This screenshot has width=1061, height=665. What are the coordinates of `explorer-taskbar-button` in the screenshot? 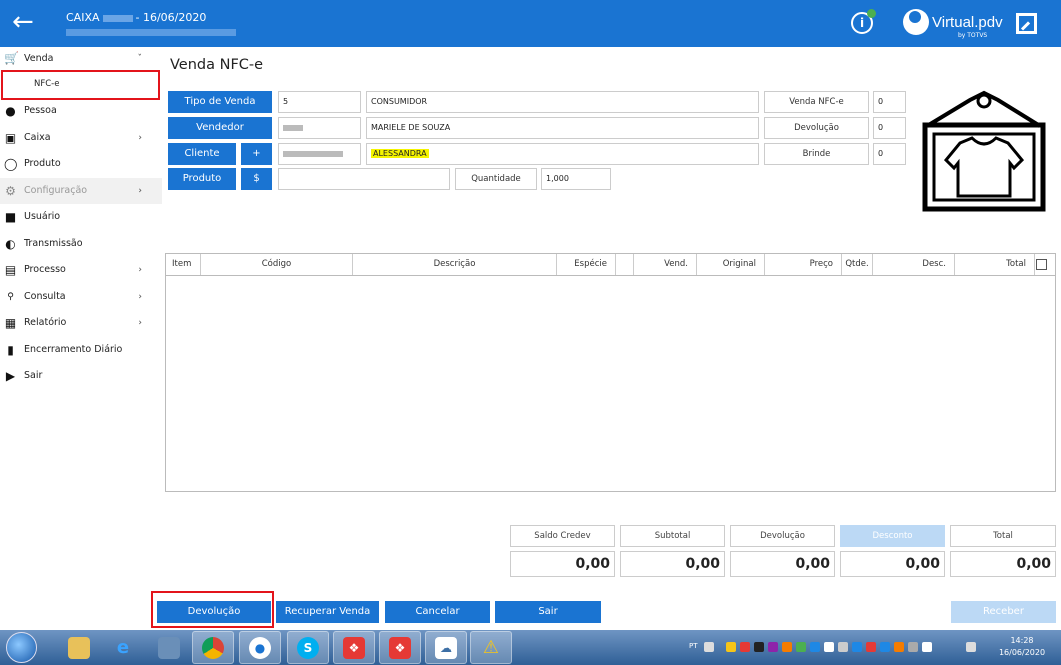 It's located at (79, 647).